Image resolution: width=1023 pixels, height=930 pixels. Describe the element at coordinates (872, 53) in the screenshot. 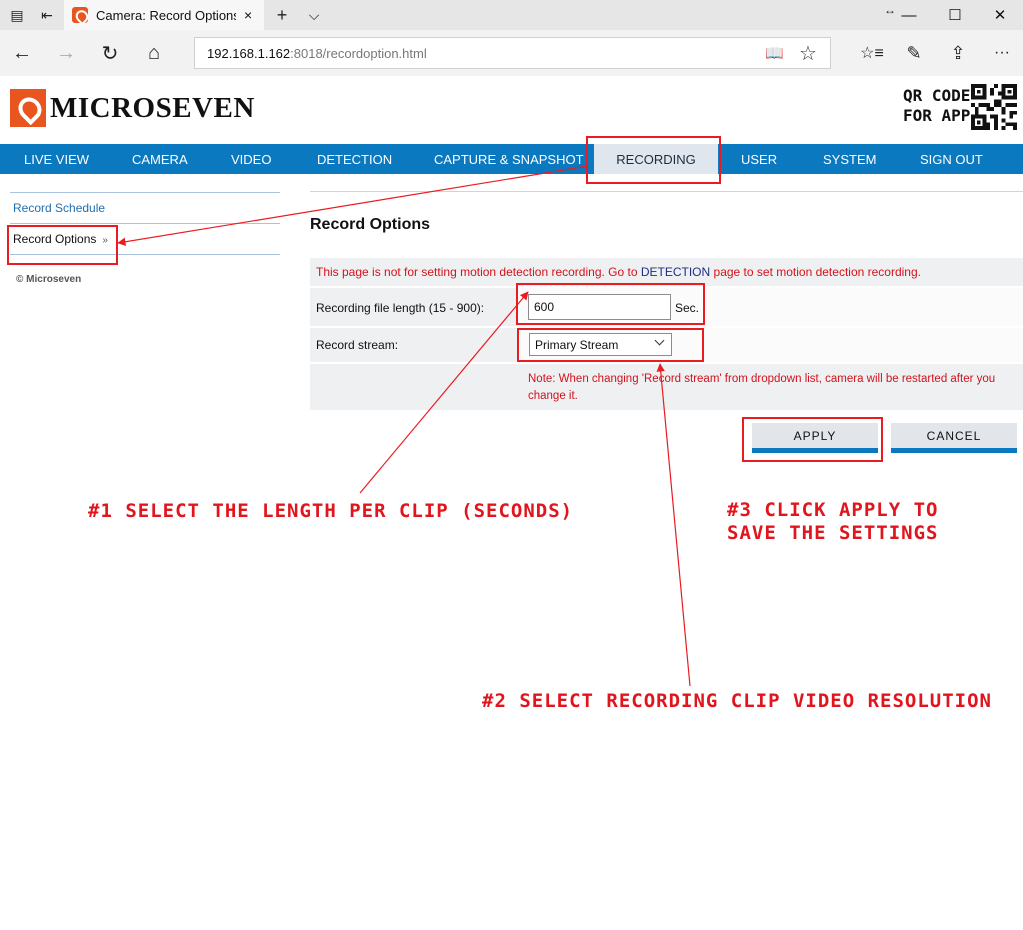

I see `favorites-hub-icon: ☆≡` at that location.